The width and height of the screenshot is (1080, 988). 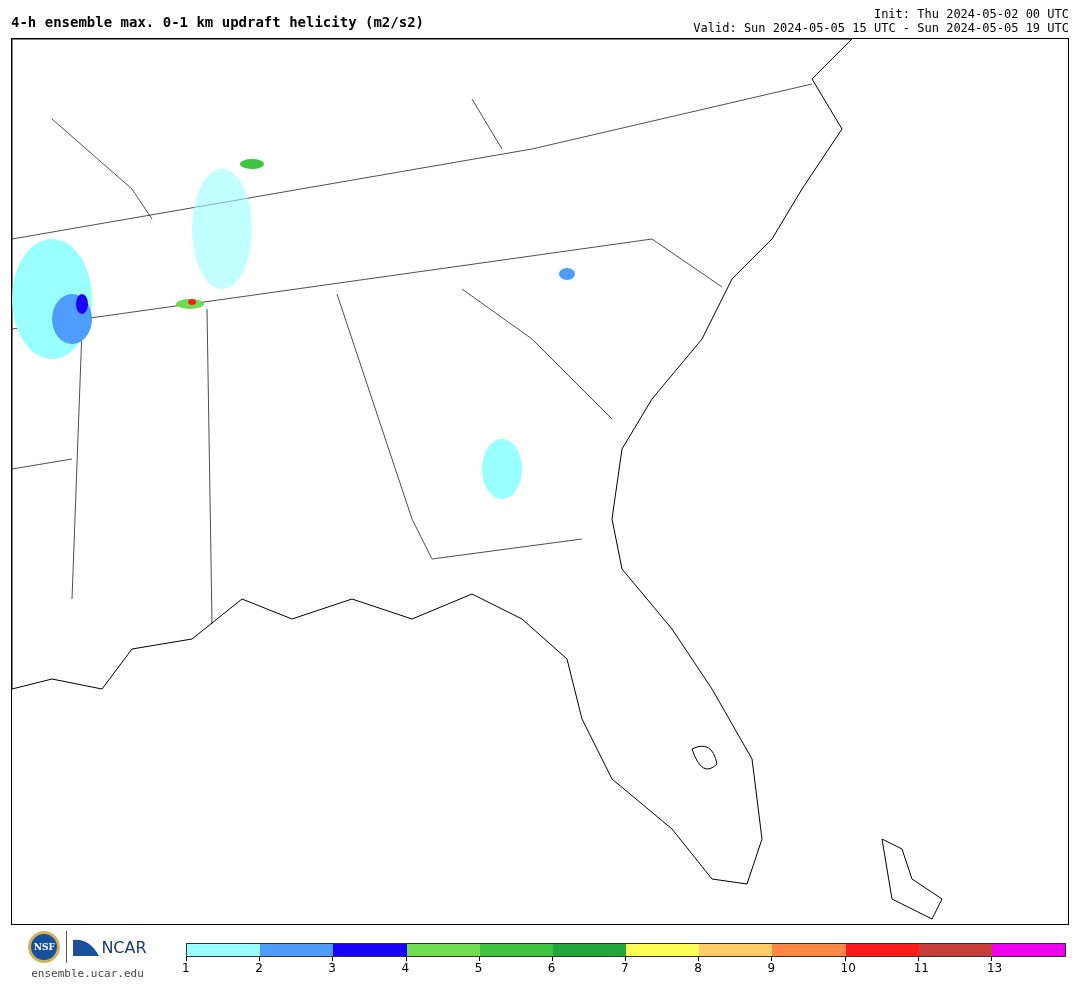 What do you see at coordinates (971, 14) in the screenshot?
I see `init-time: Init: Thu 2024-05-02 00 UTC` at bounding box center [971, 14].